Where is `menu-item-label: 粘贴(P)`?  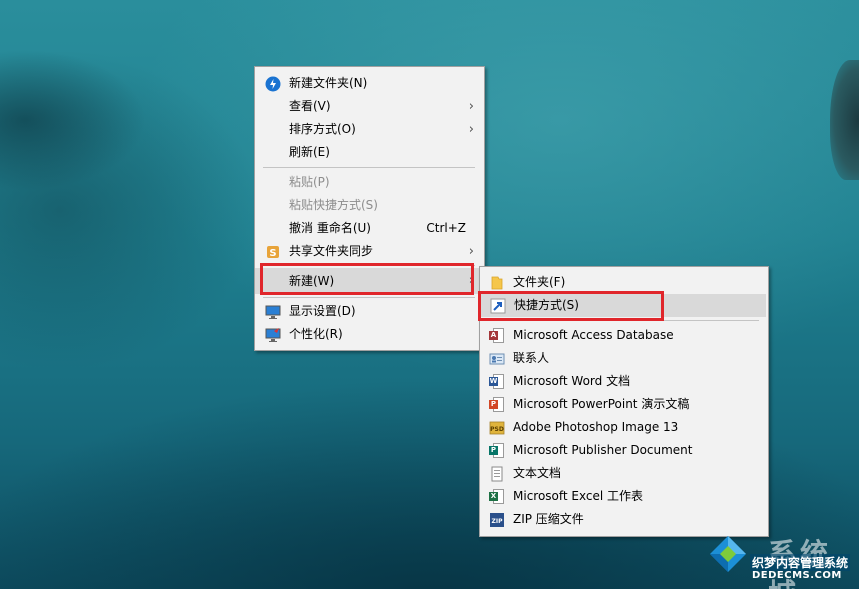
menu-item-label: 粘贴(P) is located at coordinates (309, 182).